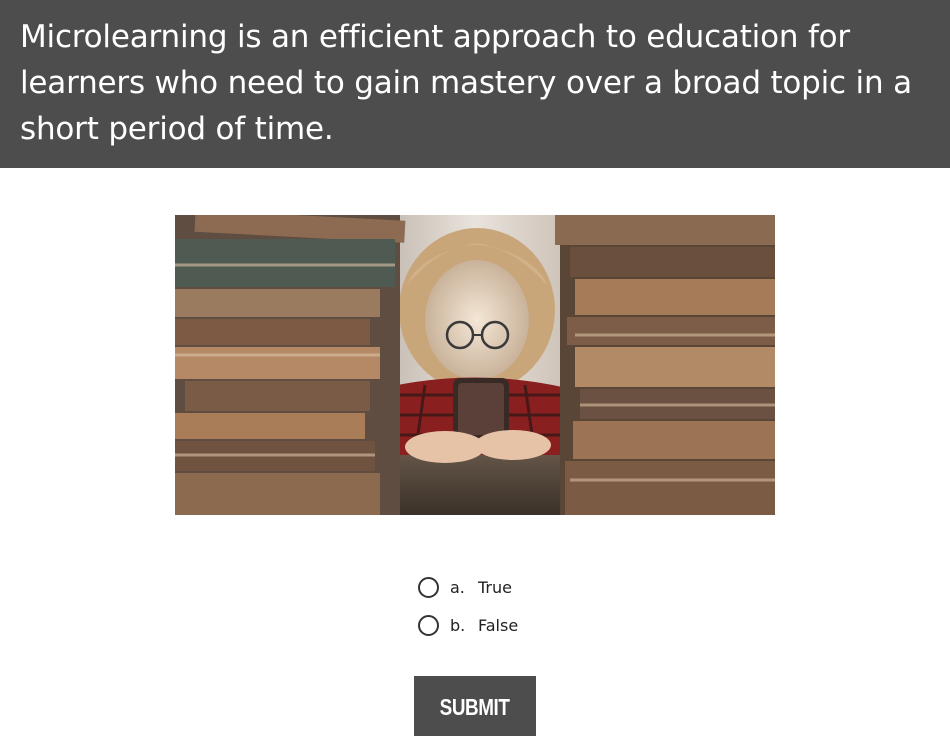  Describe the element at coordinates (665, 365) in the screenshot. I see `right-book-stack` at that location.